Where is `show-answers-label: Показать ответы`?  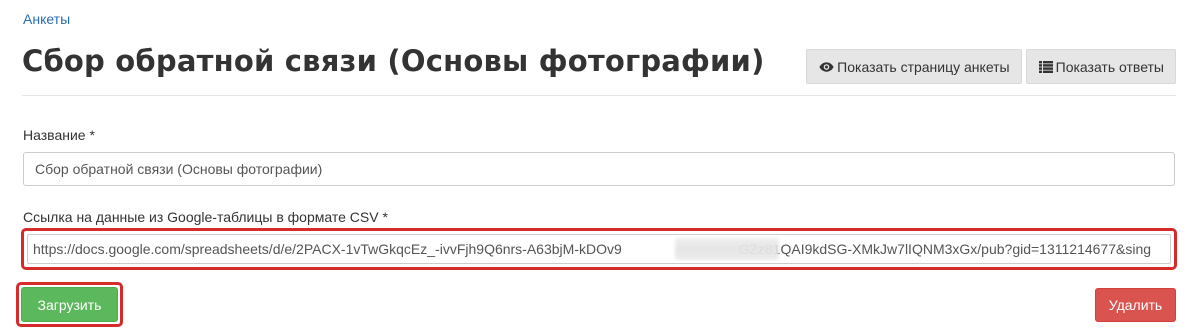 show-answers-label: Показать ответы is located at coordinates (1109, 66).